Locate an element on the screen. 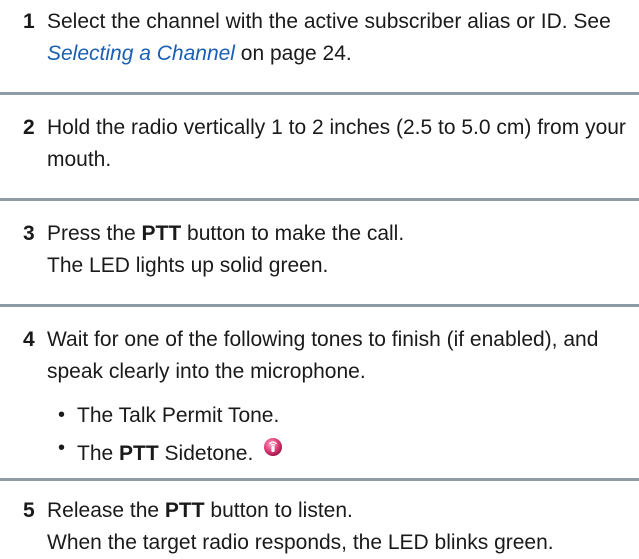 Image resolution: width=639 pixels, height=559 pixels. step-5: 5 Release the PTT button to listen. is located at coordinates (319, 511).